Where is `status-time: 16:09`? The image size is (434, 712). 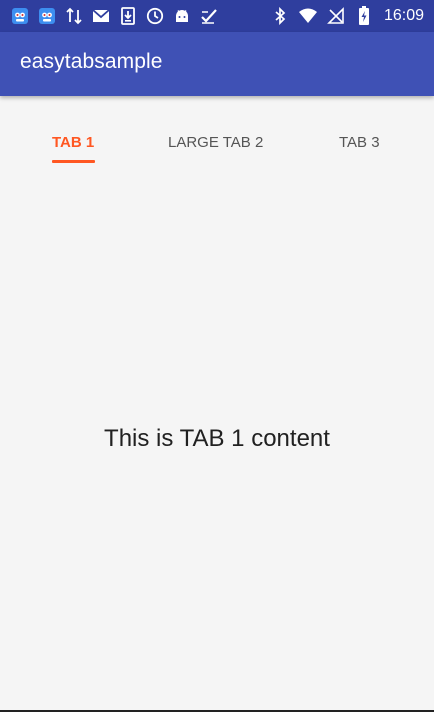
status-time: 16:09 is located at coordinates (403, 15).